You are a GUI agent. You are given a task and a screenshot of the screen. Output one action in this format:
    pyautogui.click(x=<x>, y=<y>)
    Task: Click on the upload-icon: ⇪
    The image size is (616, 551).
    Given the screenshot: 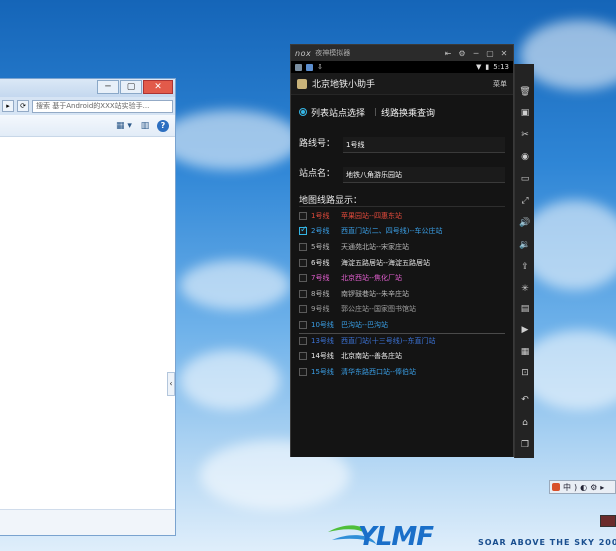 What is the action you would take?
    pyautogui.click(x=525, y=267)
    